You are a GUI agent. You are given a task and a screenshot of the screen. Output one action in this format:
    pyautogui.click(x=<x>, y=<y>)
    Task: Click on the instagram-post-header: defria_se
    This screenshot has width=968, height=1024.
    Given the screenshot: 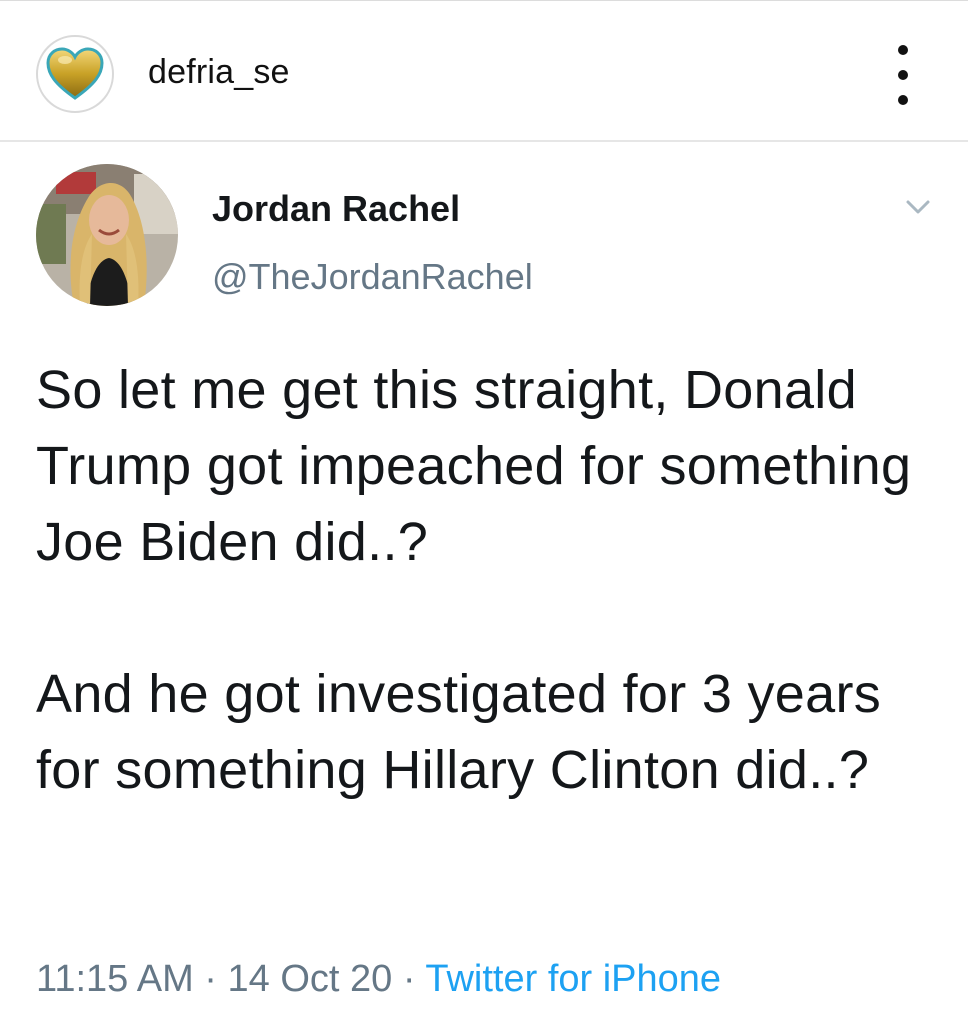 What is the action you would take?
    pyautogui.click(x=484, y=71)
    